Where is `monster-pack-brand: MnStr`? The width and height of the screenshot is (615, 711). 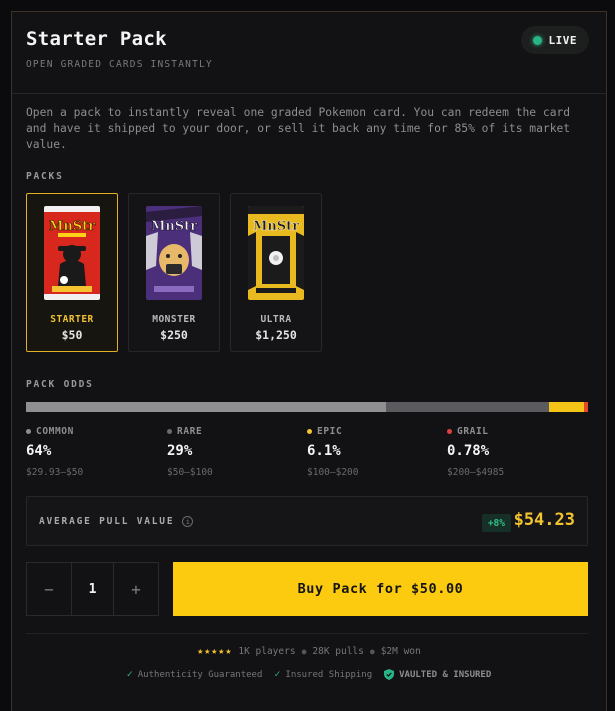
monster-pack-brand: MnStr is located at coordinates (174, 226).